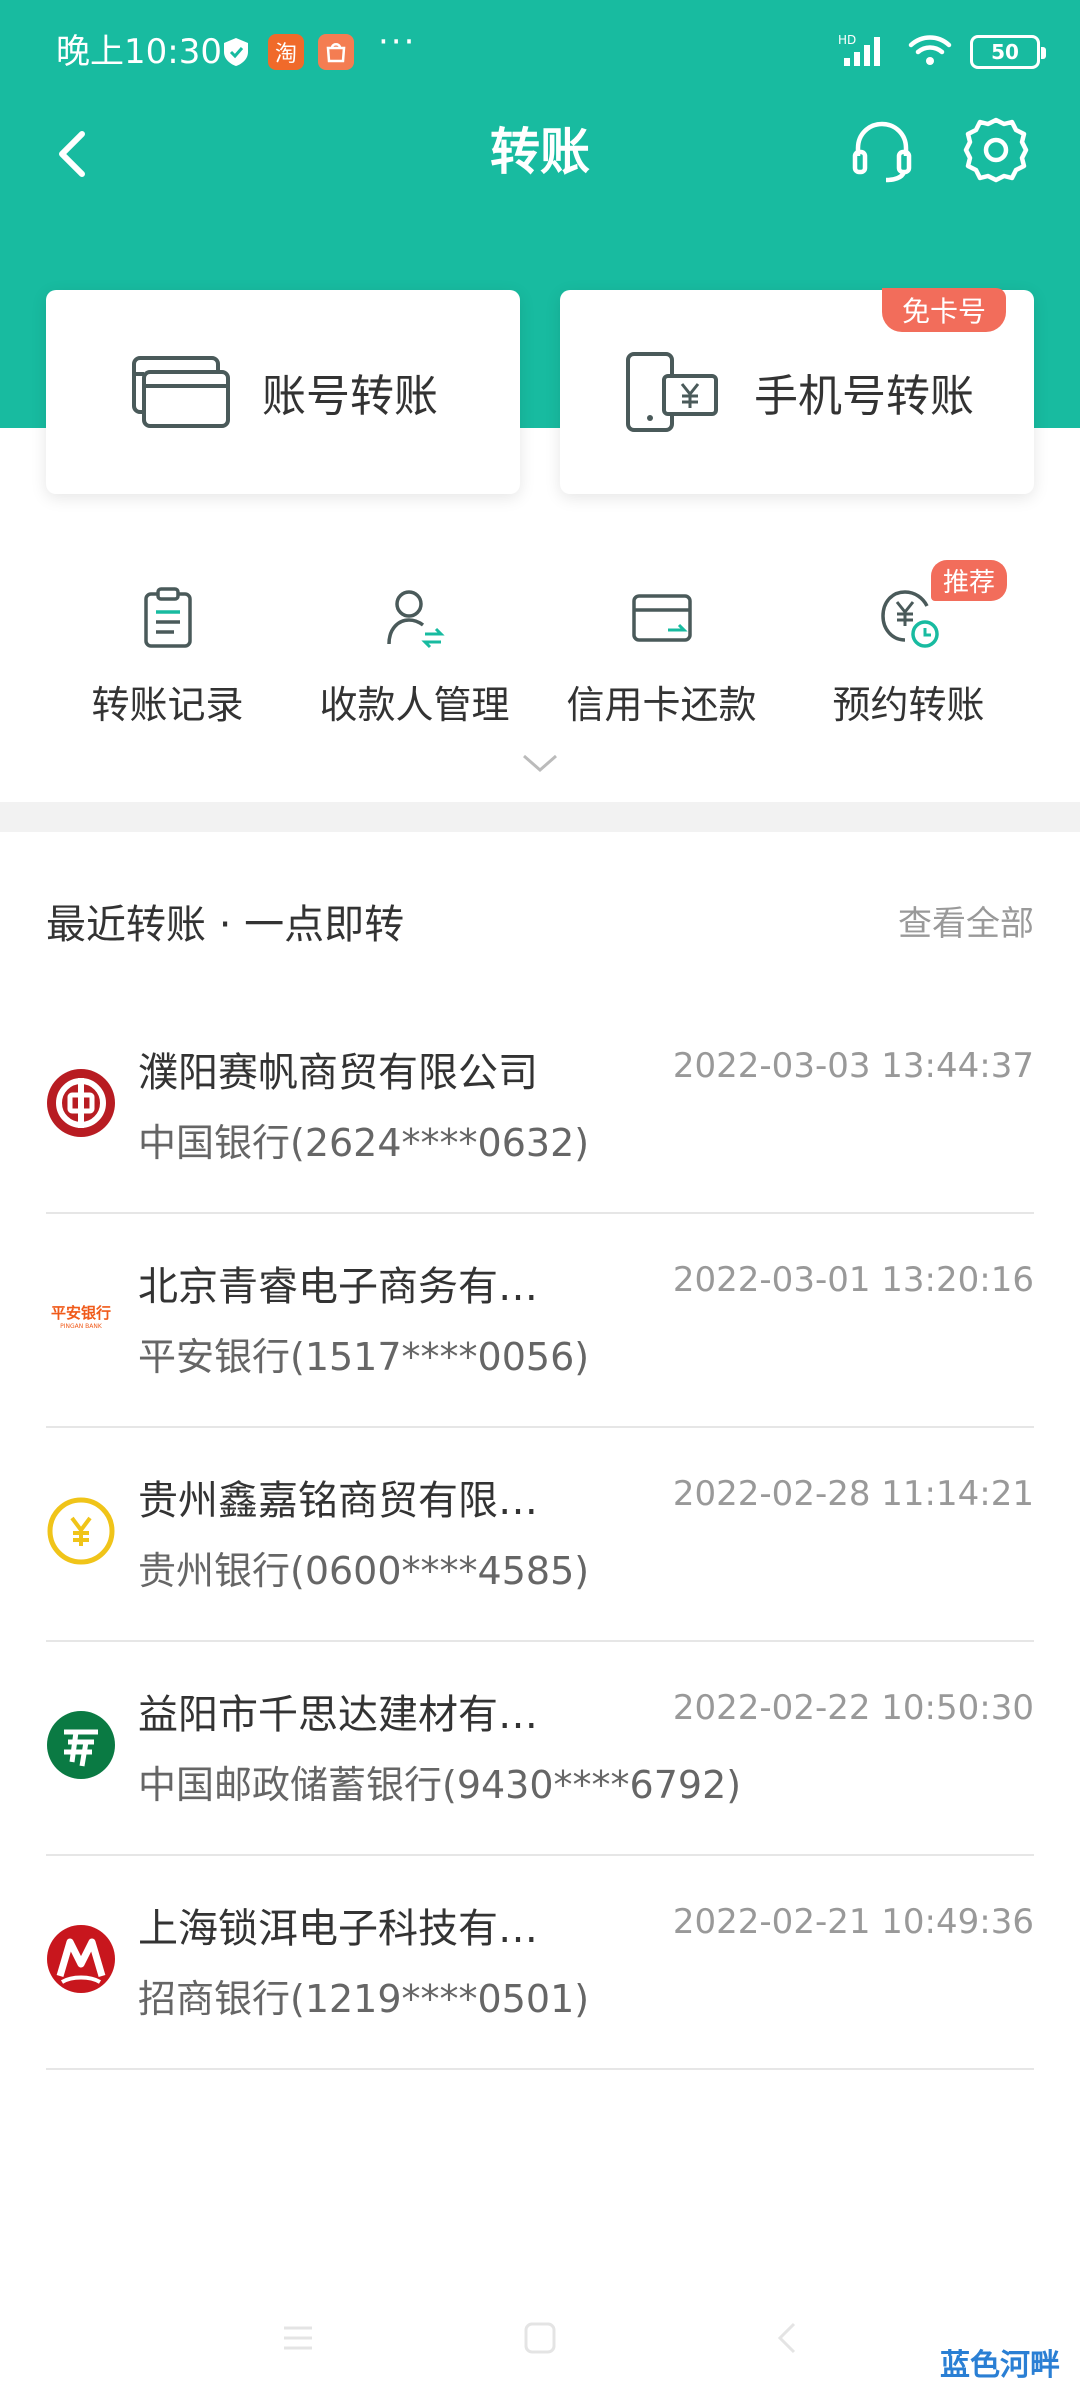  Describe the element at coordinates (336, 52) in the screenshot. I see `shopping-bag-icon` at that location.